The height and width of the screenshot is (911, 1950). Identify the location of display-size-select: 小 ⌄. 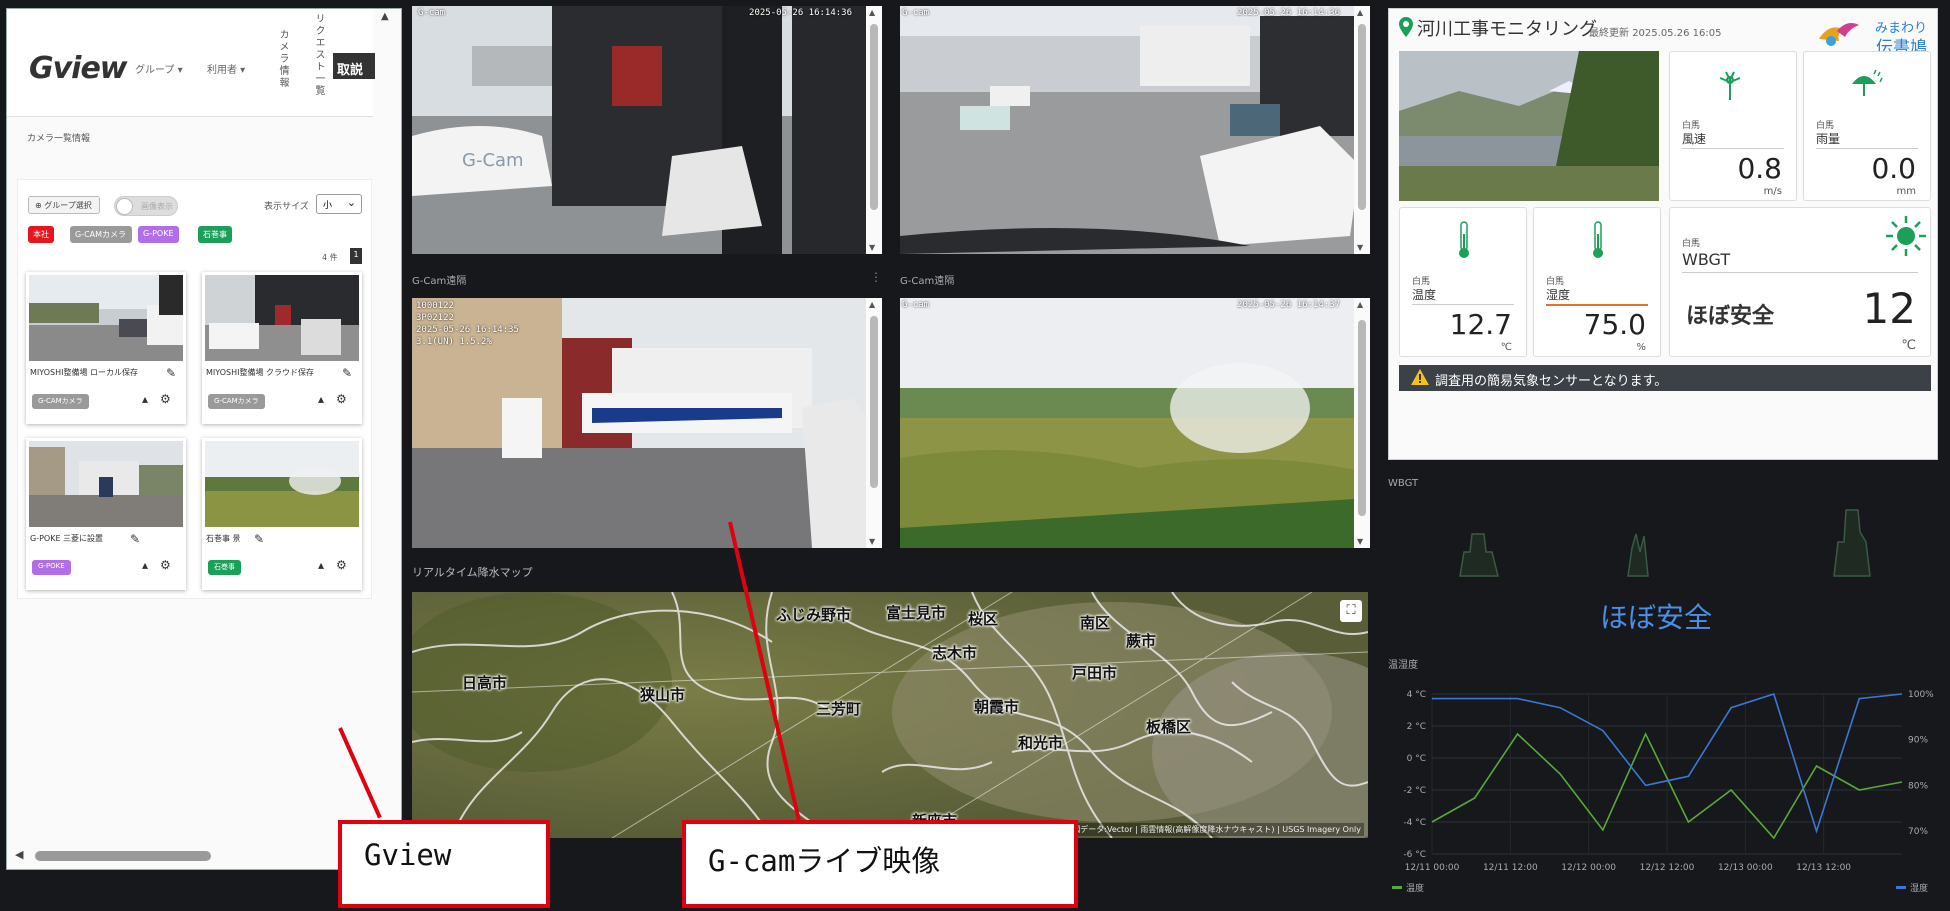
(339, 204).